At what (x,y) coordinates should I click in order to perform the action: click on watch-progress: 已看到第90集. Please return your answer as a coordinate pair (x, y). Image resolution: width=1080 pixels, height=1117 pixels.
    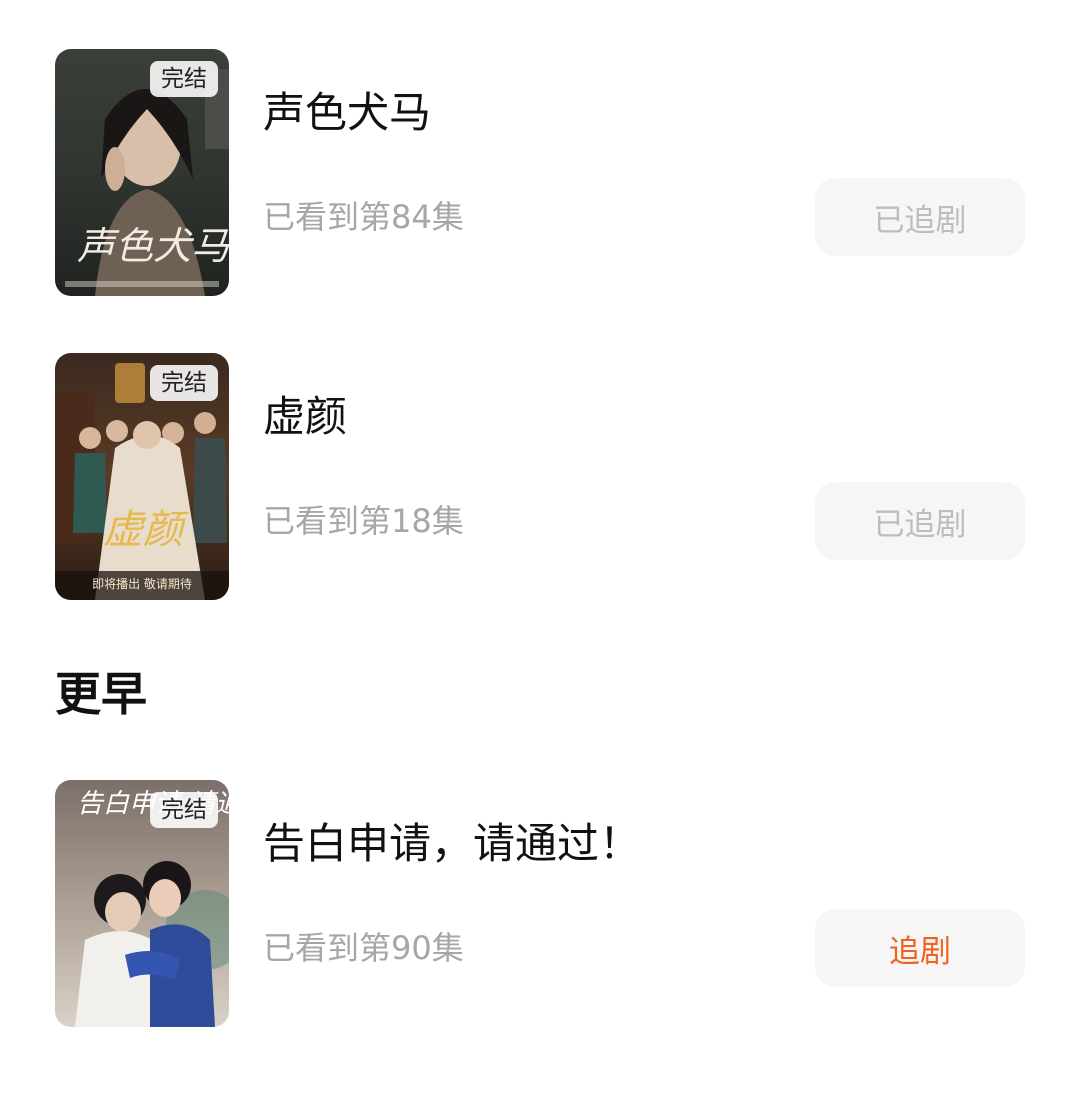
    Looking at the image, I should click on (363, 948).